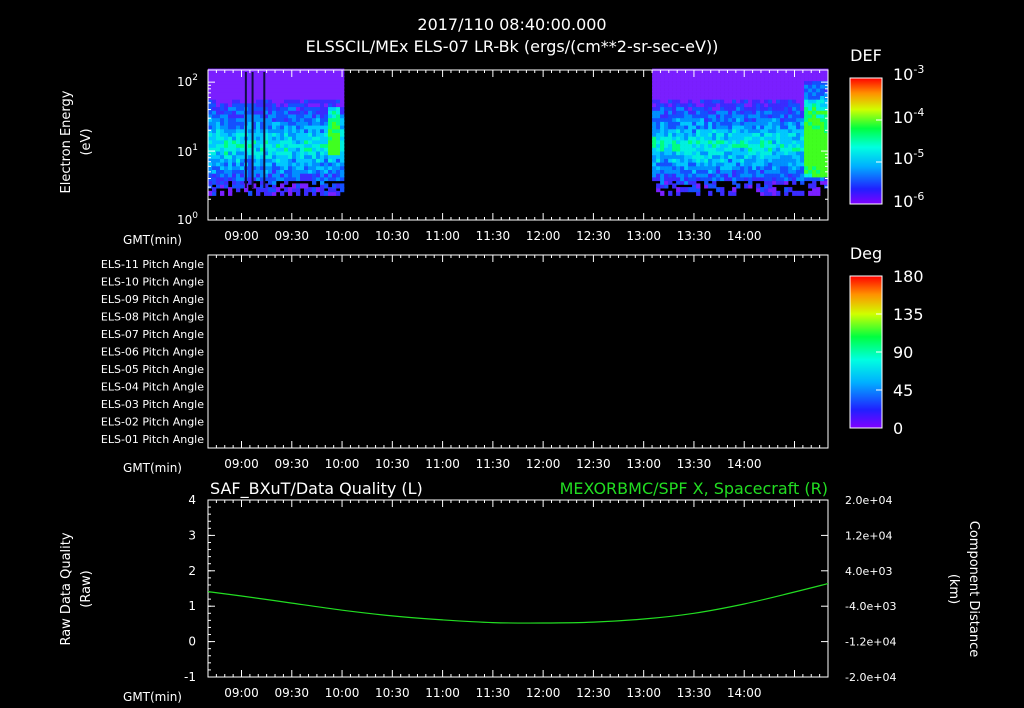 The width and height of the screenshot is (1024, 708). I want to click on def-colorbar-exp: -3, so click(918, 69).